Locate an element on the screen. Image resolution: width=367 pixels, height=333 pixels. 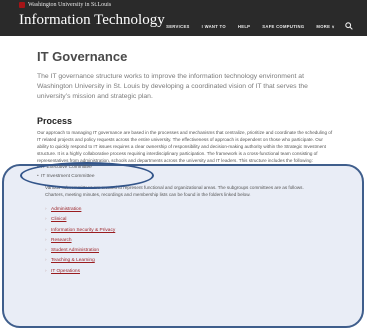
link-label: Administration is located at coordinates (66, 209).